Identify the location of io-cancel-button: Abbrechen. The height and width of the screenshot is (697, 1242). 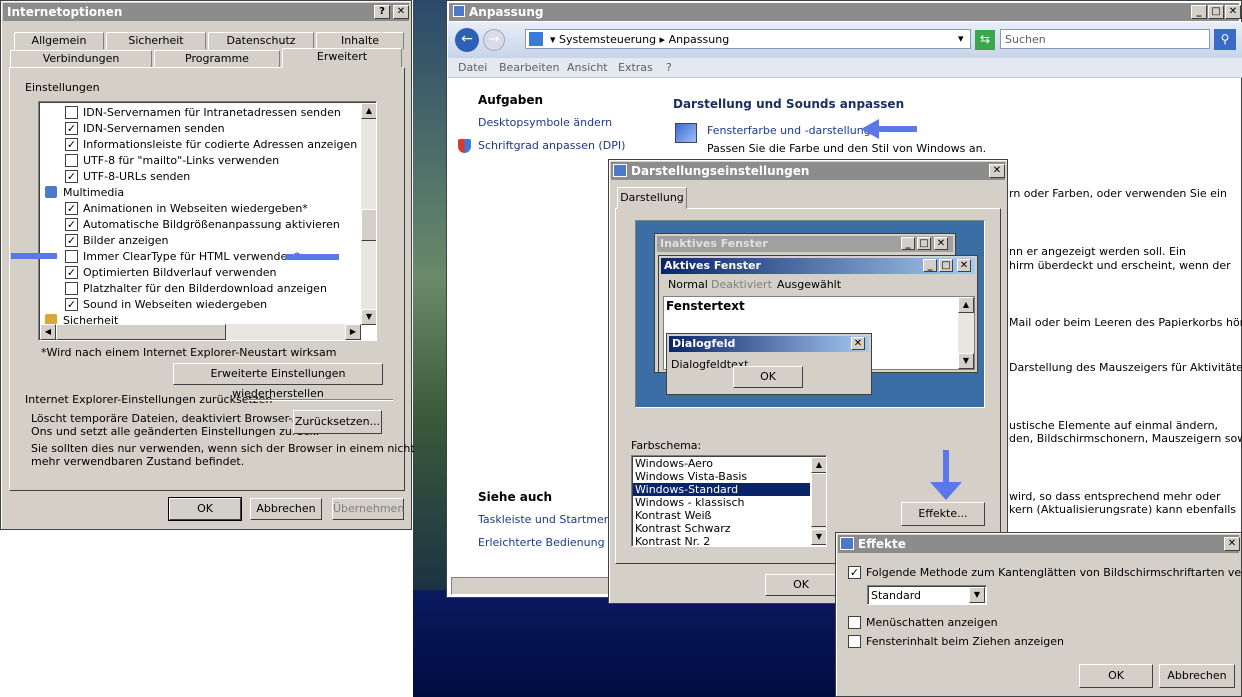
(286, 509).